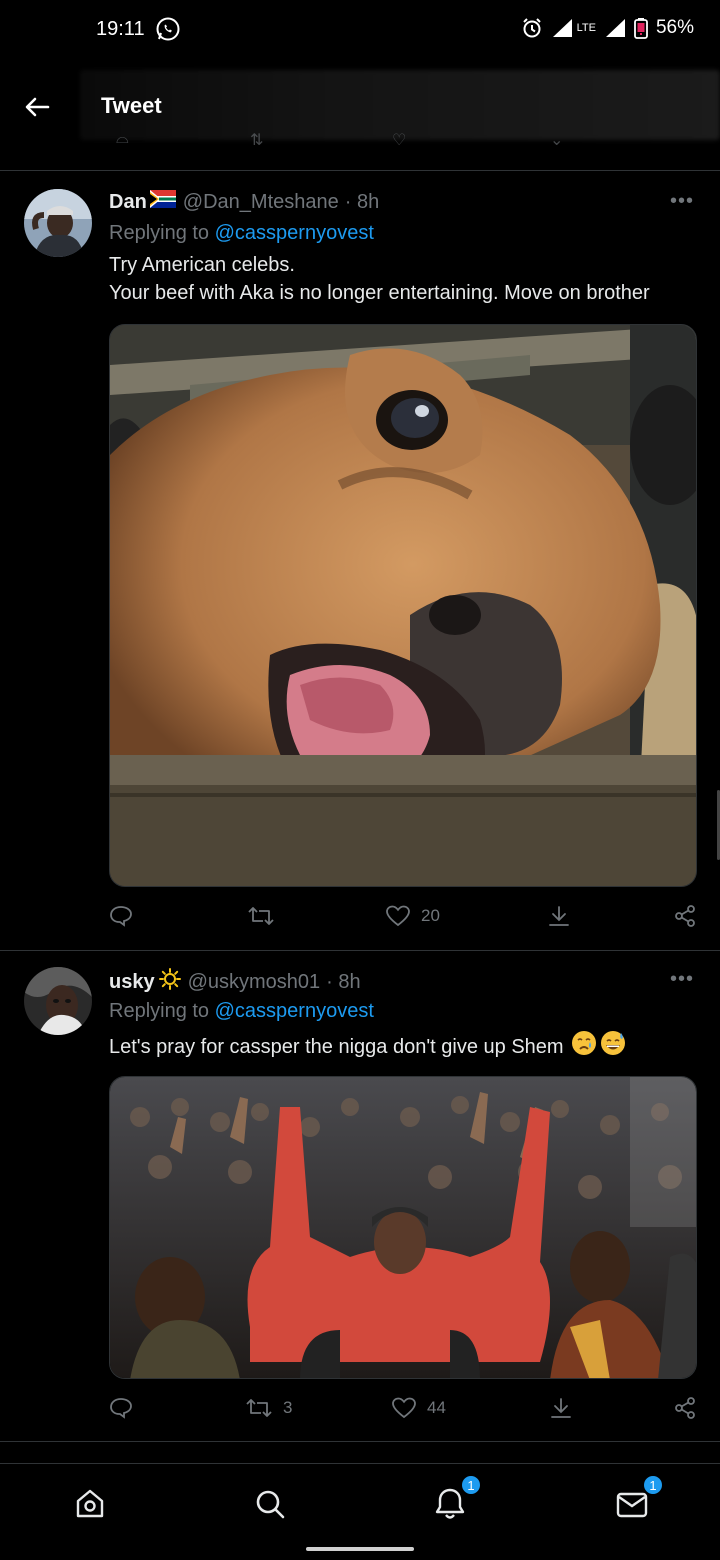 The image size is (720, 1560). Describe the element at coordinates (584, 1047) in the screenshot. I see `crying-face-icon` at that location.